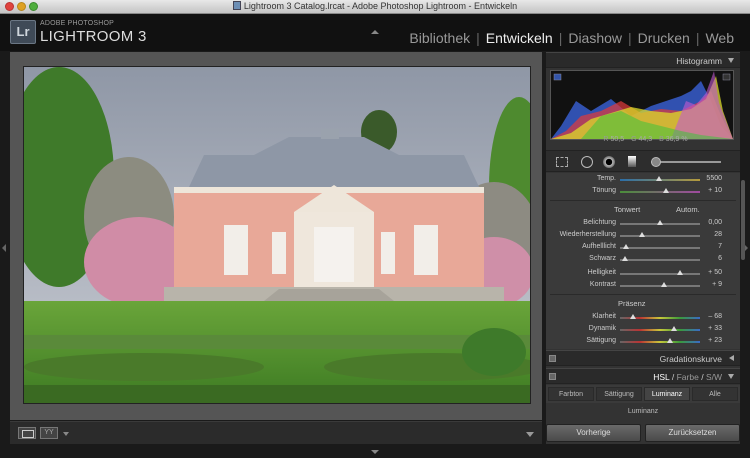 This screenshot has width=750, height=458. I want to click on before-after-dropdown-icon, so click(66, 434).